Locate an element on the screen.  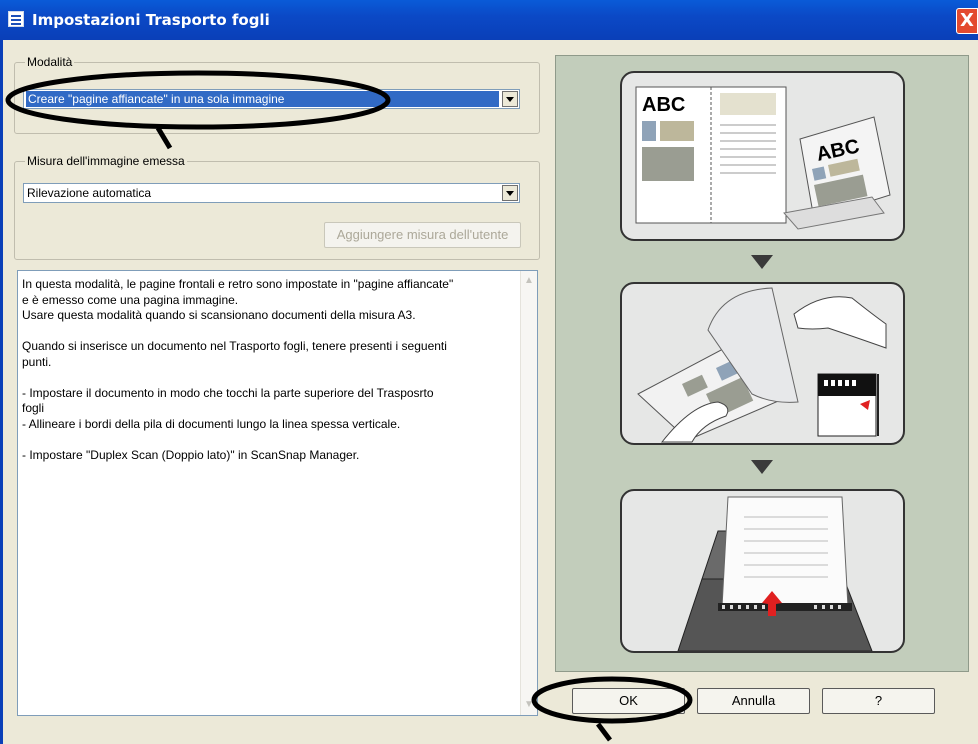
misura-value: Rilevazione automatica is located at coordinates (89, 193).